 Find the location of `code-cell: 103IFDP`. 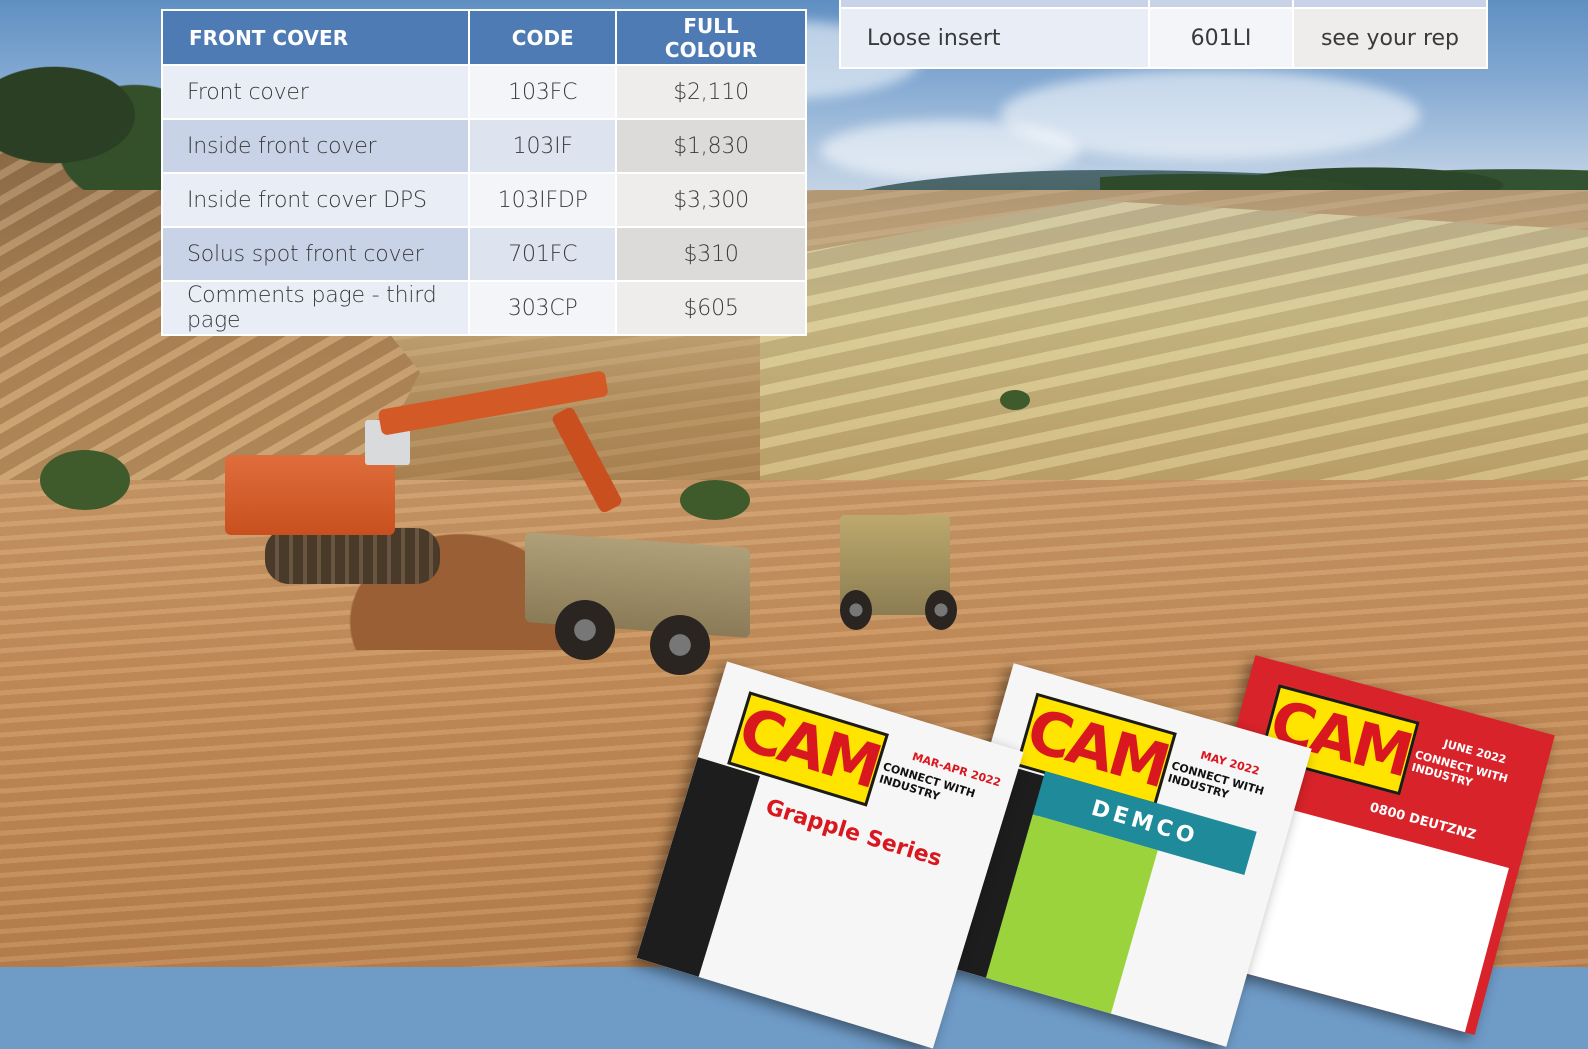

code-cell: 103IFDP is located at coordinates (543, 200).